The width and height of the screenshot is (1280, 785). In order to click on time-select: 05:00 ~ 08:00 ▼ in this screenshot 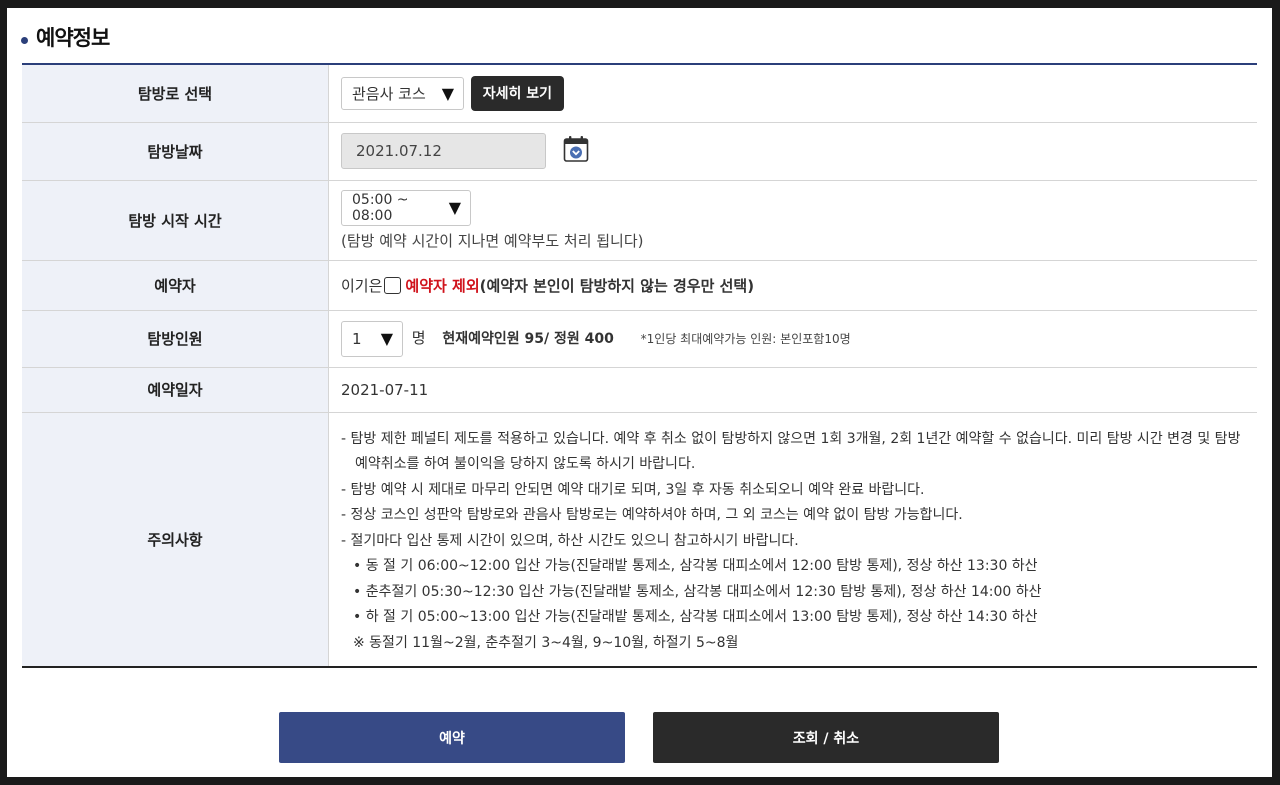, I will do `click(406, 207)`.